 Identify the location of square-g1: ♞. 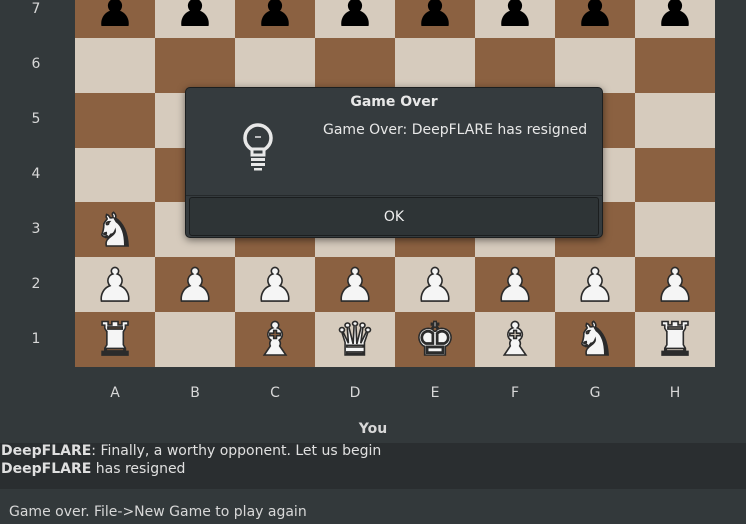
(595, 339).